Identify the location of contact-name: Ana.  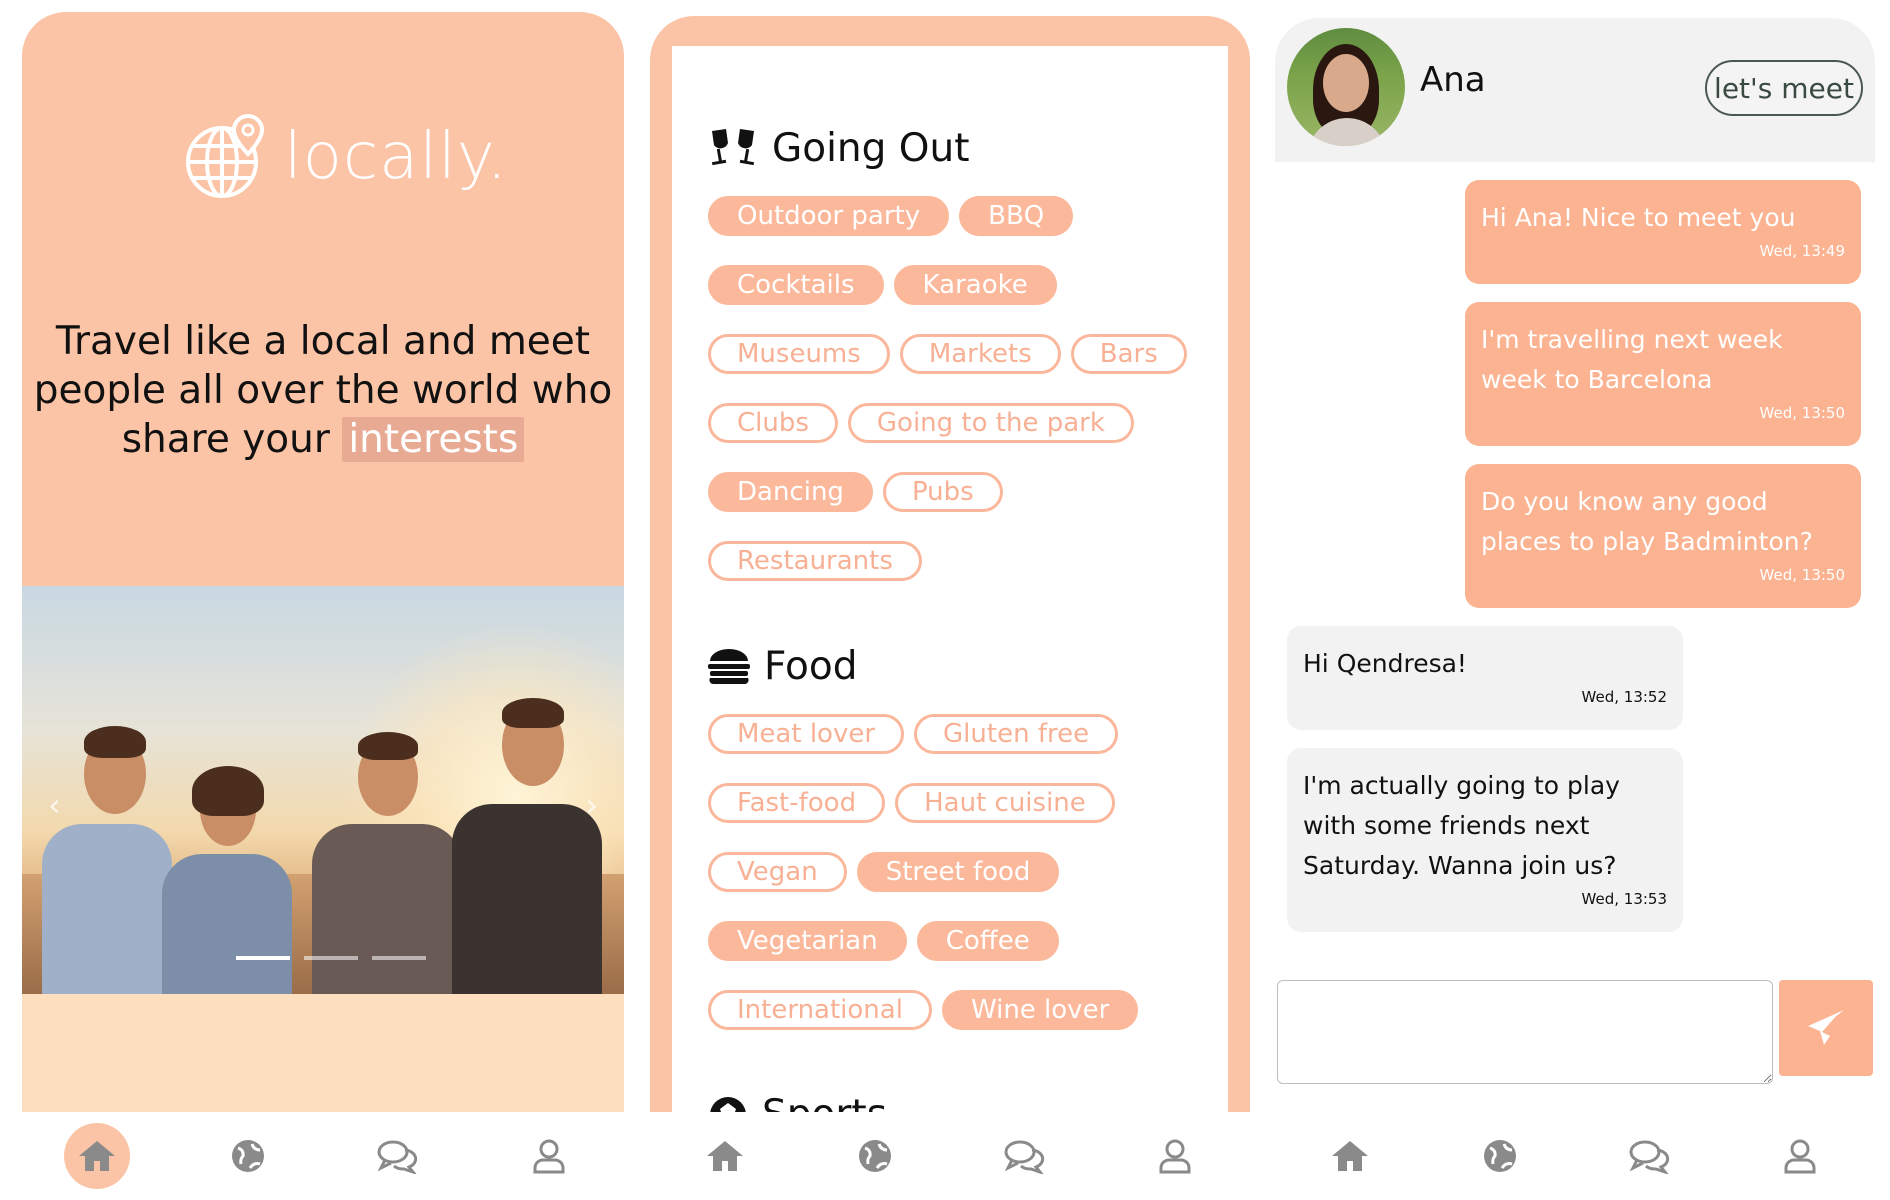
(1453, 80).